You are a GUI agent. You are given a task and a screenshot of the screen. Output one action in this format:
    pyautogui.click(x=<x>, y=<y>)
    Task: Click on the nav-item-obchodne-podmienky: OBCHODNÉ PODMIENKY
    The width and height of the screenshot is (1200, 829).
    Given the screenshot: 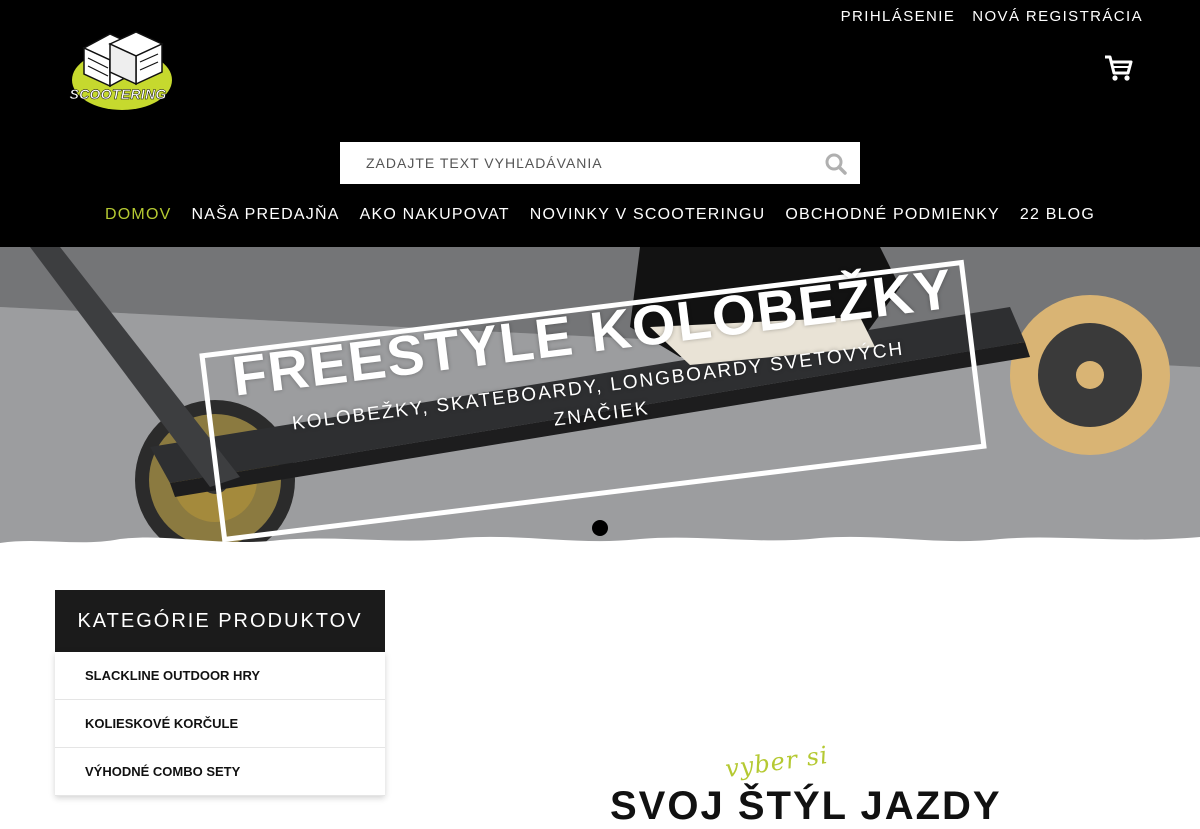 What is the action you would take?
    pyautogui.click(x=892, y=215)
    